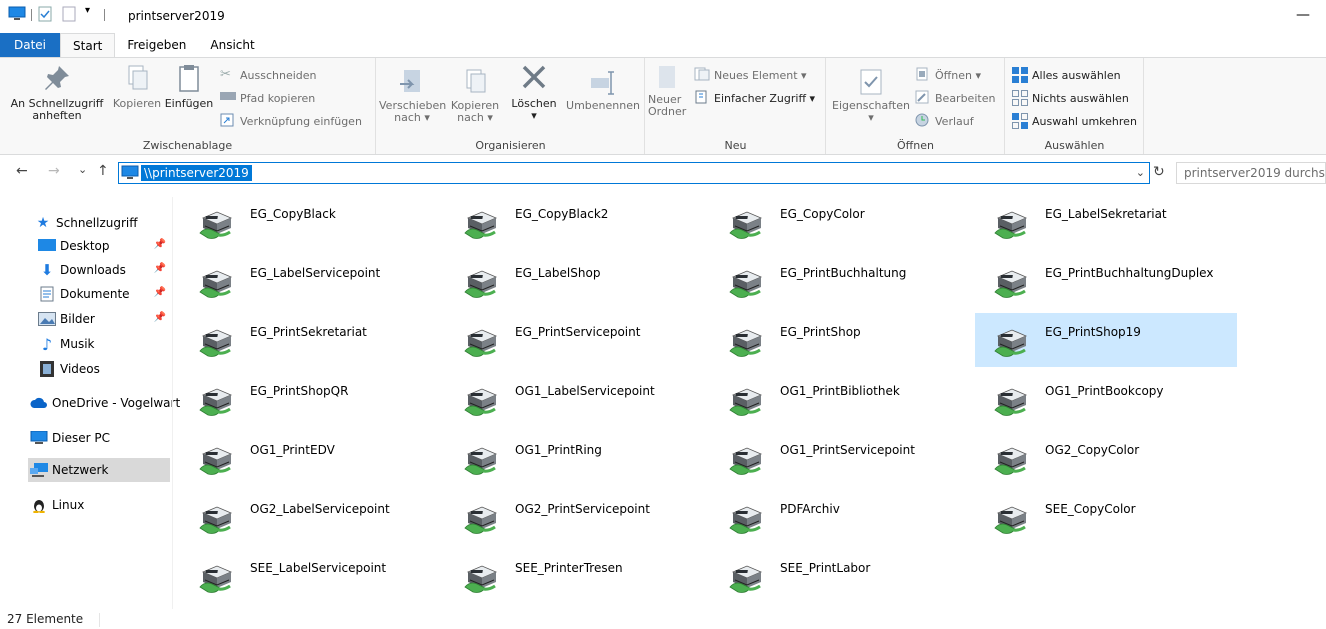  What do you see at coordinates (1159, 172) in the screenshot?
I see `refresh-button: ↻` at bounding box center [1159, 172].